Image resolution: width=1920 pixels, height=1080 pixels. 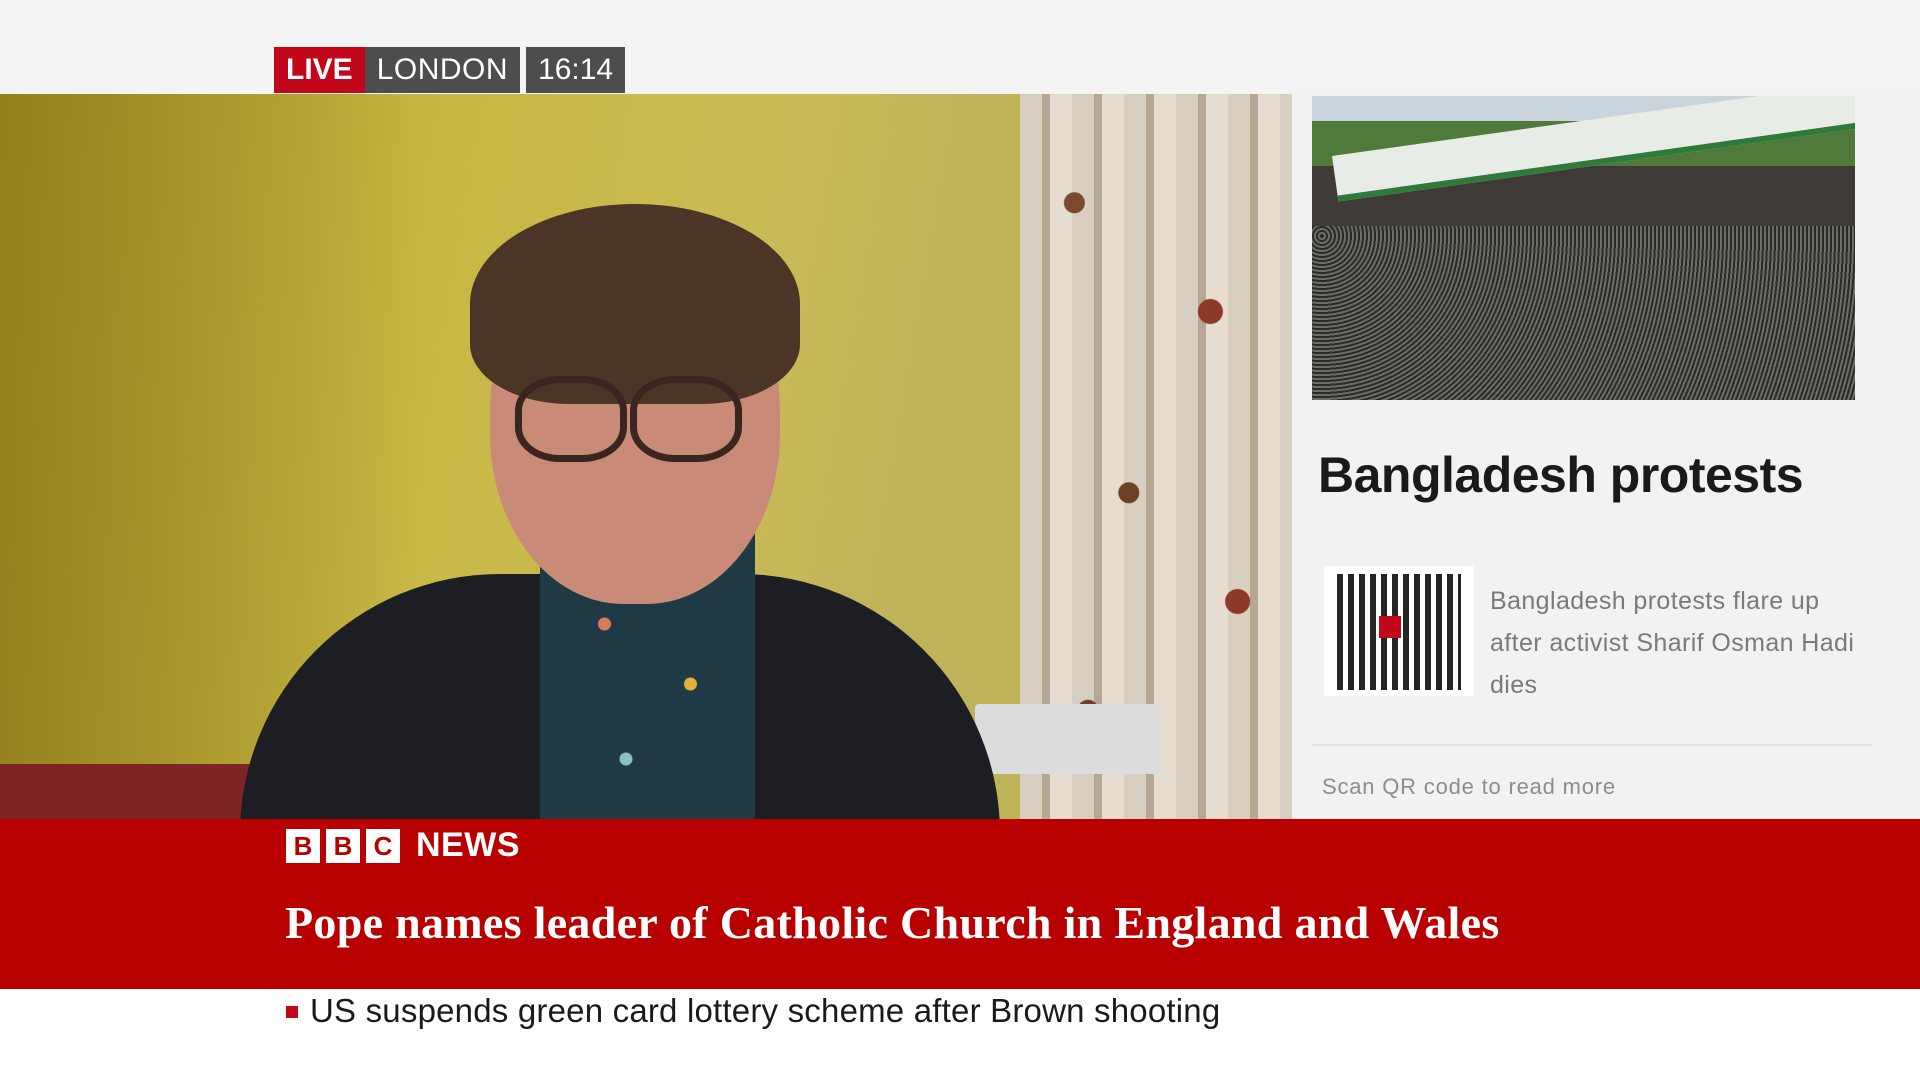 I want to click on qr-code, so click(x=1399, y=631).